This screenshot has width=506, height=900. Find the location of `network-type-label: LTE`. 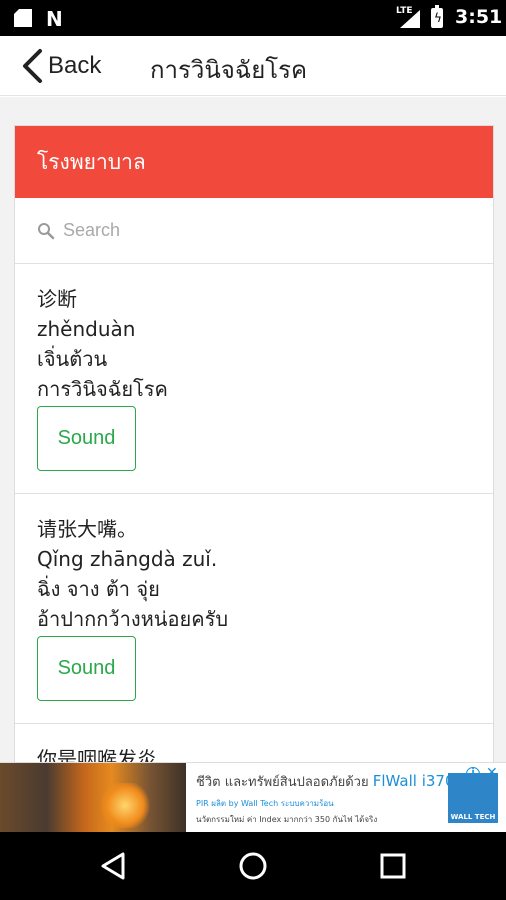

network-type-label: LTE is located at coordinates (404, 11).